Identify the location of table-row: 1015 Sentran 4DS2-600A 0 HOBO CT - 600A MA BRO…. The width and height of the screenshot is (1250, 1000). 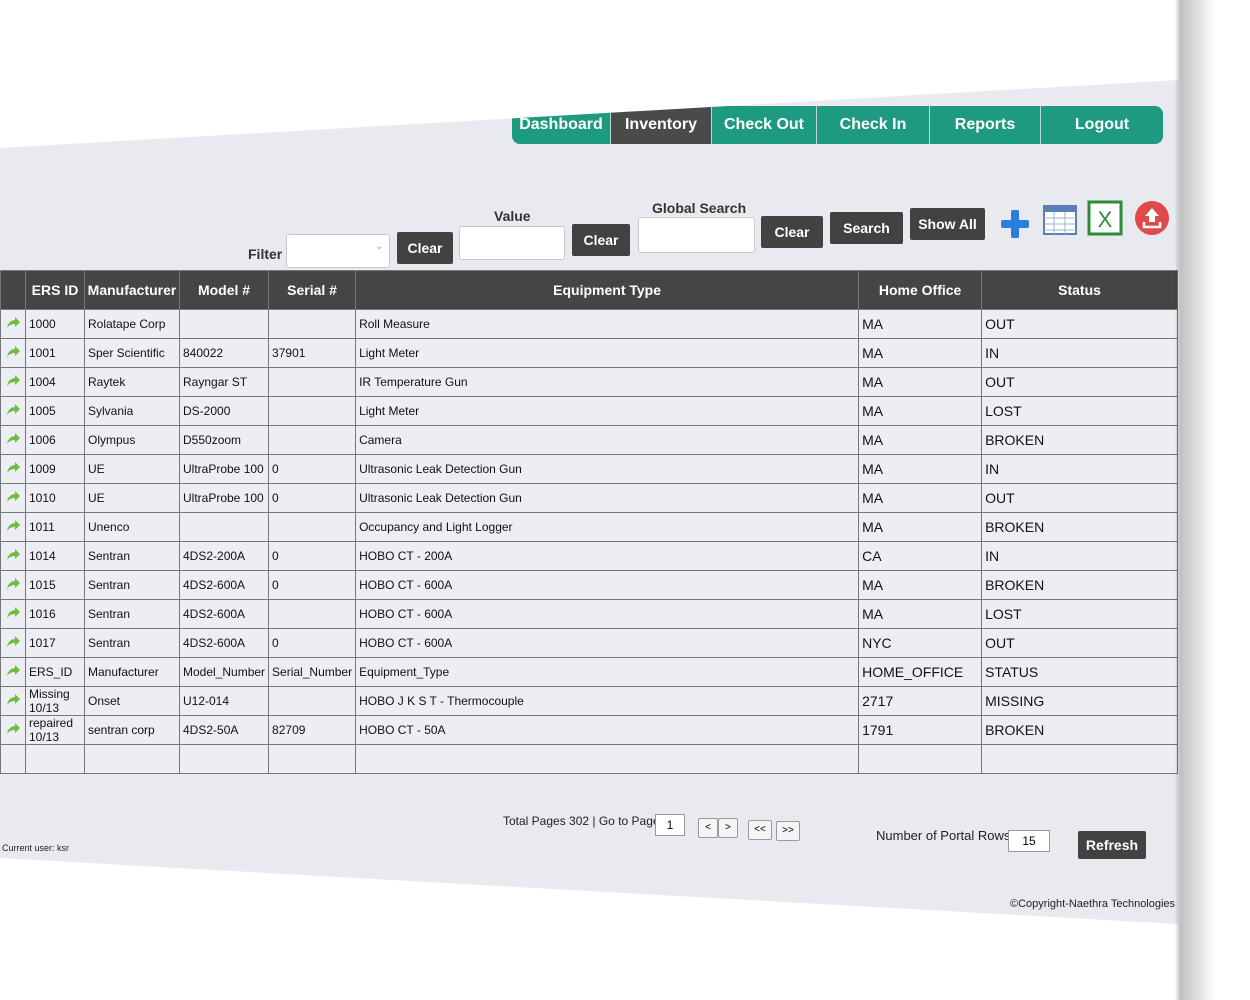
(589, 585).